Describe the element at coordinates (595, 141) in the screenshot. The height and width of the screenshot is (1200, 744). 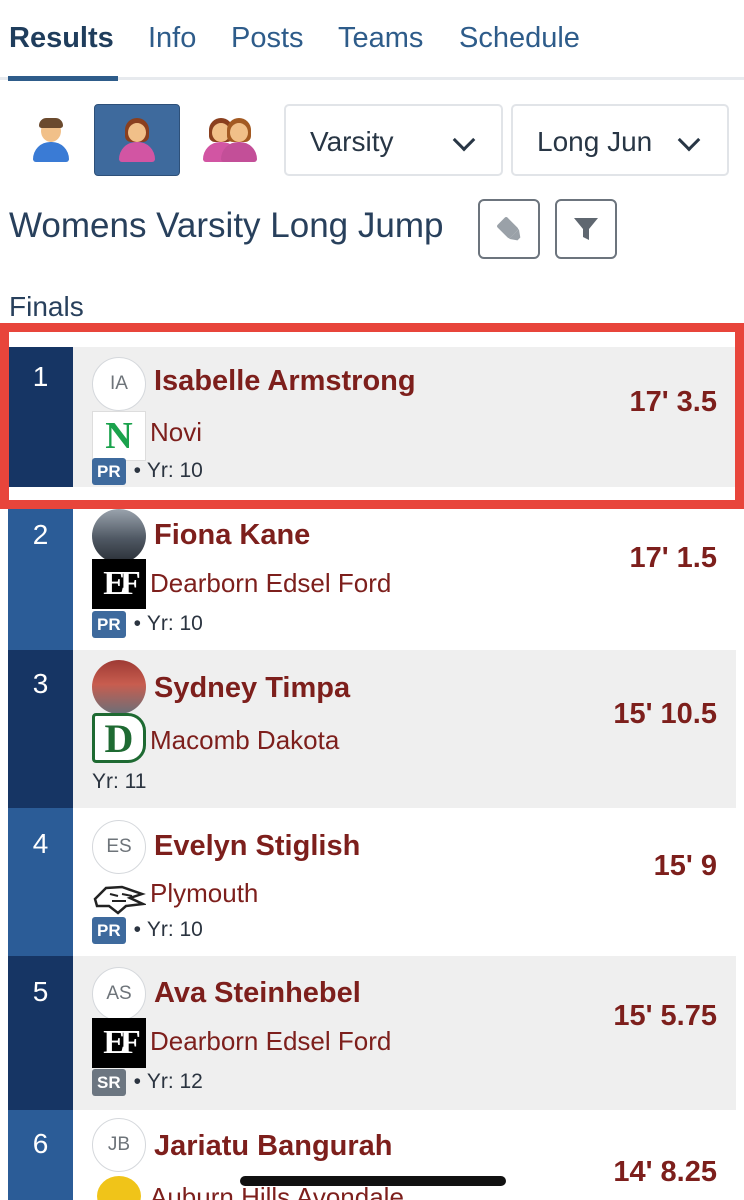
I see `event-select-value: Long Jun` at that location.